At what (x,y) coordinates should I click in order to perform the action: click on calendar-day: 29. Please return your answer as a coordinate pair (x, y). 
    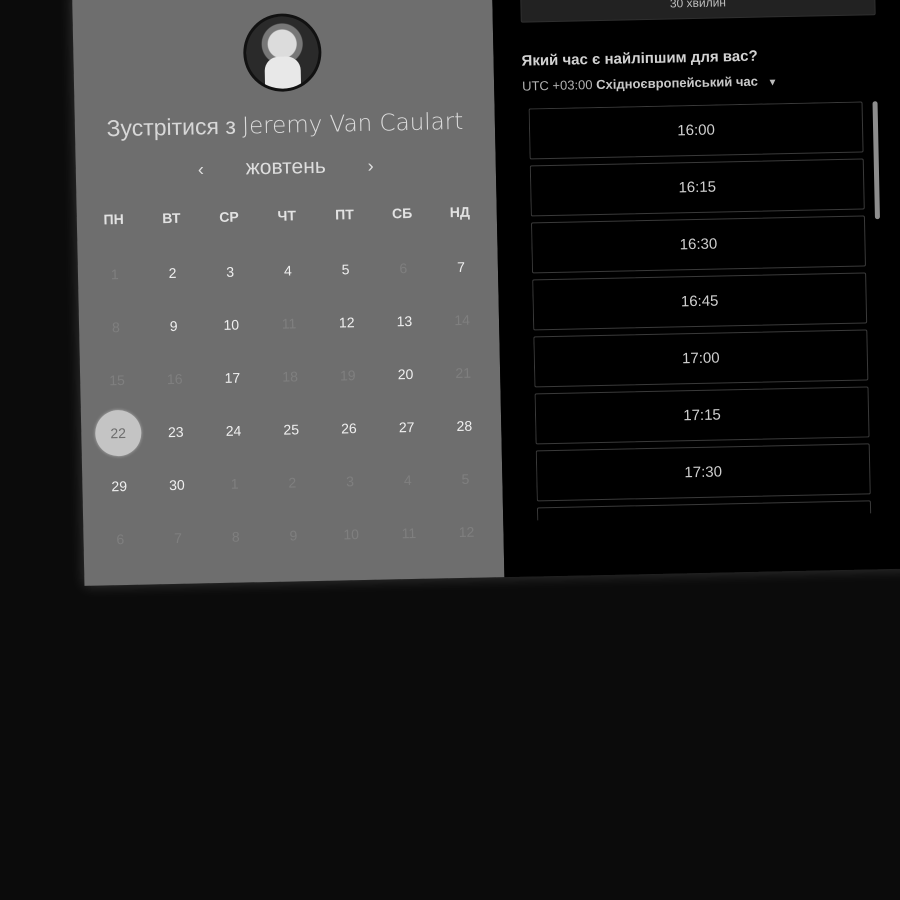
    Looking at the image, I should click on (119, 486).